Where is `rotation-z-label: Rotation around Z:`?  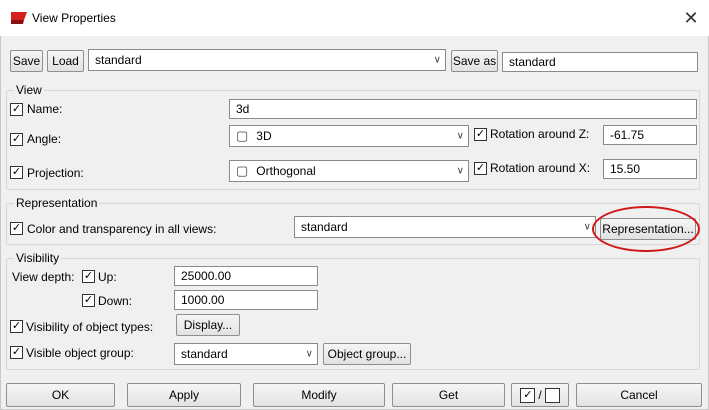
rotation-z-label: Rotation around Z: is located at coordinates (540, 134).